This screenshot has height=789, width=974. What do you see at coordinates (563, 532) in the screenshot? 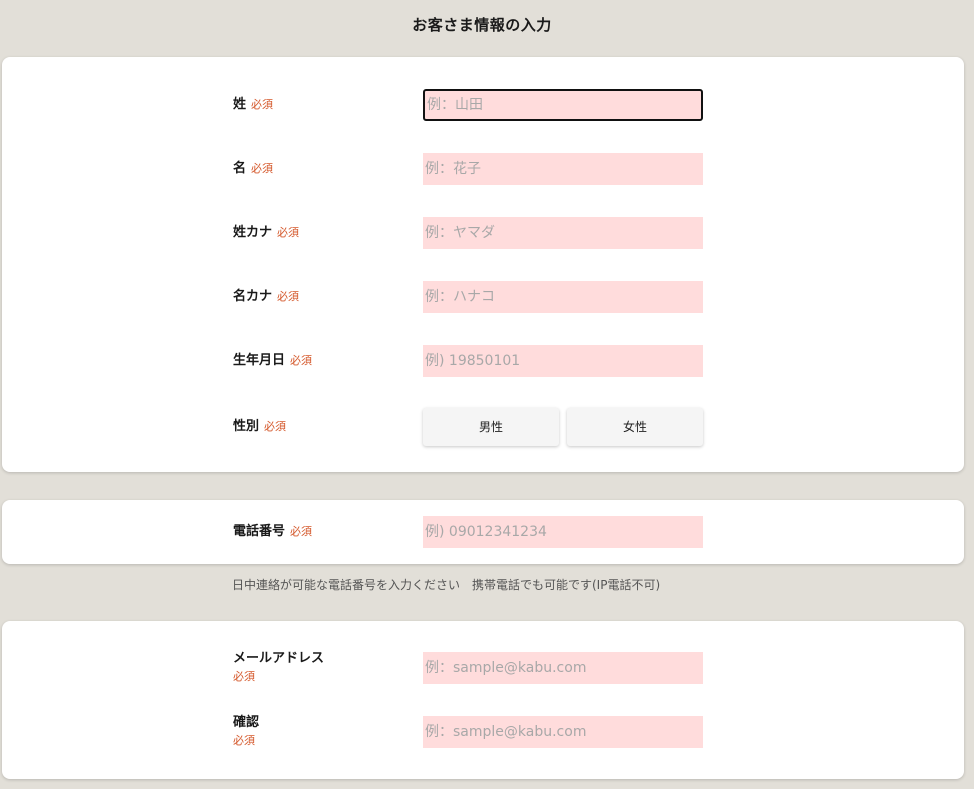
I see `phone-input` at bounding box center [563, 532].